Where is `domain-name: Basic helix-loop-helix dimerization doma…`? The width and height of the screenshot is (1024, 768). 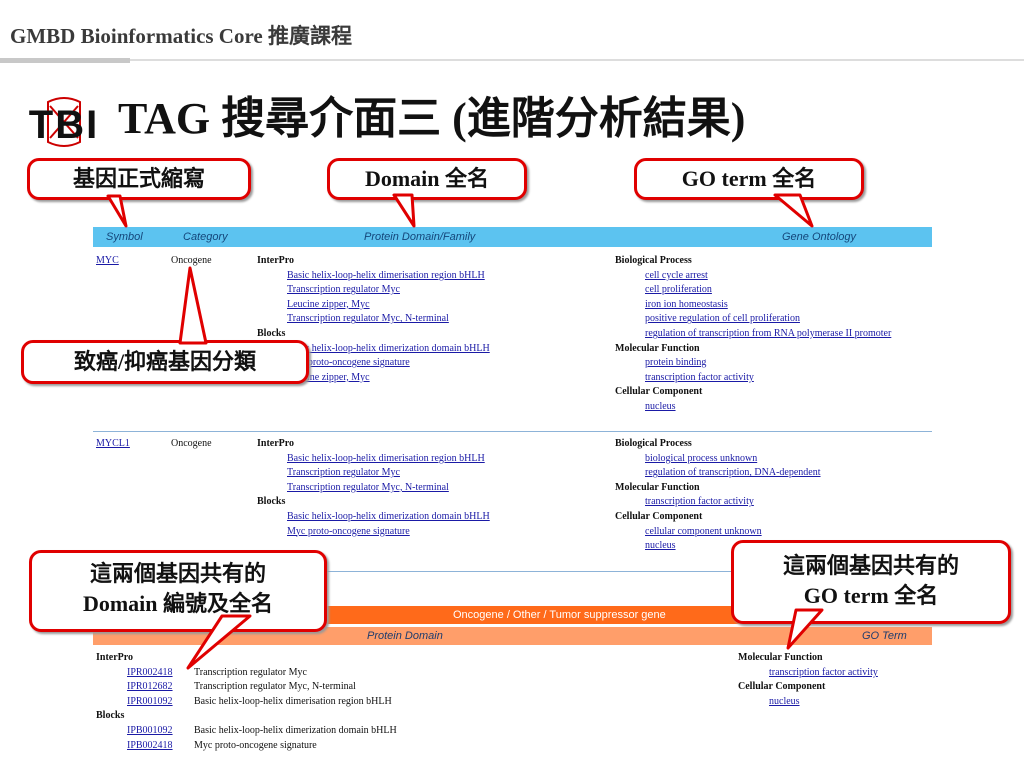 domain-name: Basic helix-loop-helix dimerization doma… is located at coordinates (295, 730).